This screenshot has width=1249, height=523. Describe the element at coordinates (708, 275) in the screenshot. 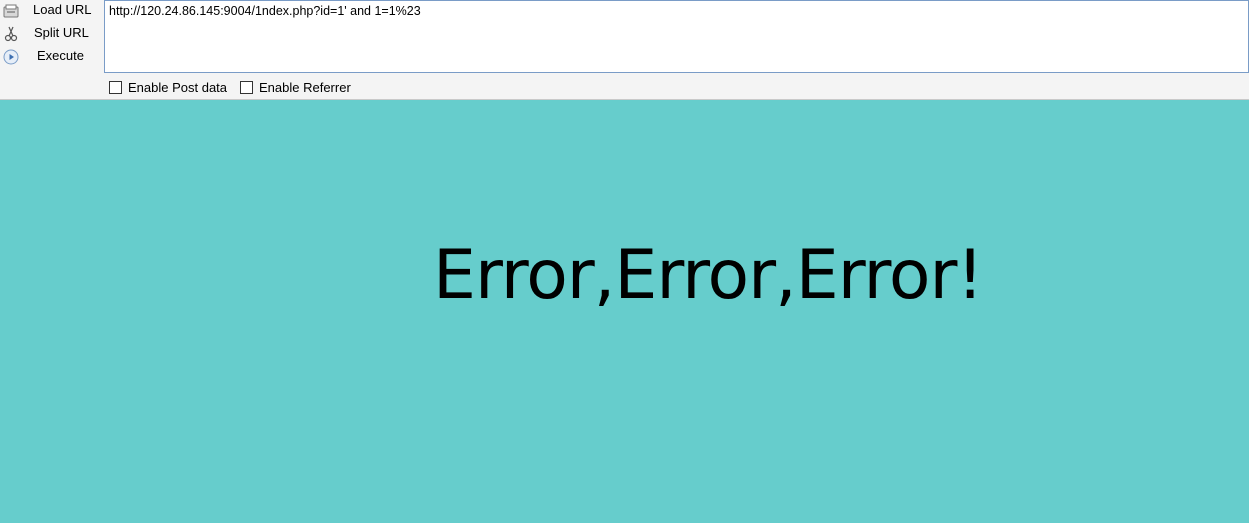

I see `error-message: Error,Error,Error!` at that location.